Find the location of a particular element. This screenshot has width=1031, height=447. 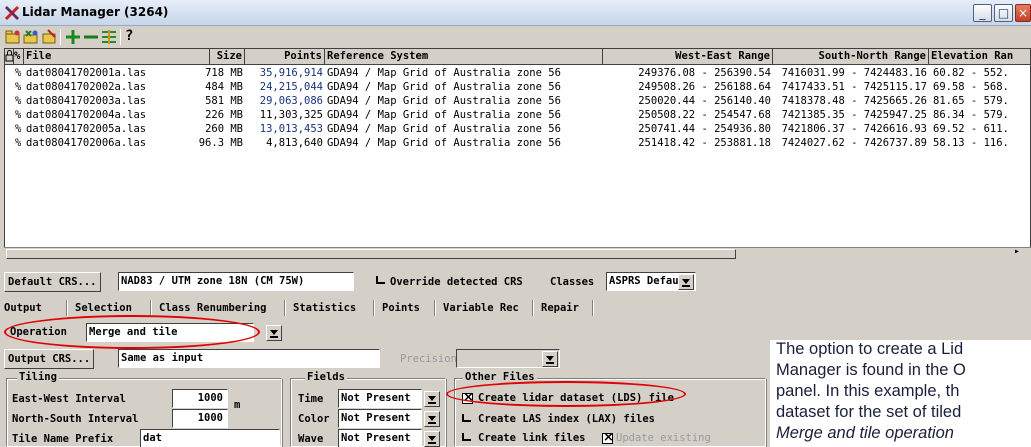

minimize-button: _ is located at coordinates (982, 13).